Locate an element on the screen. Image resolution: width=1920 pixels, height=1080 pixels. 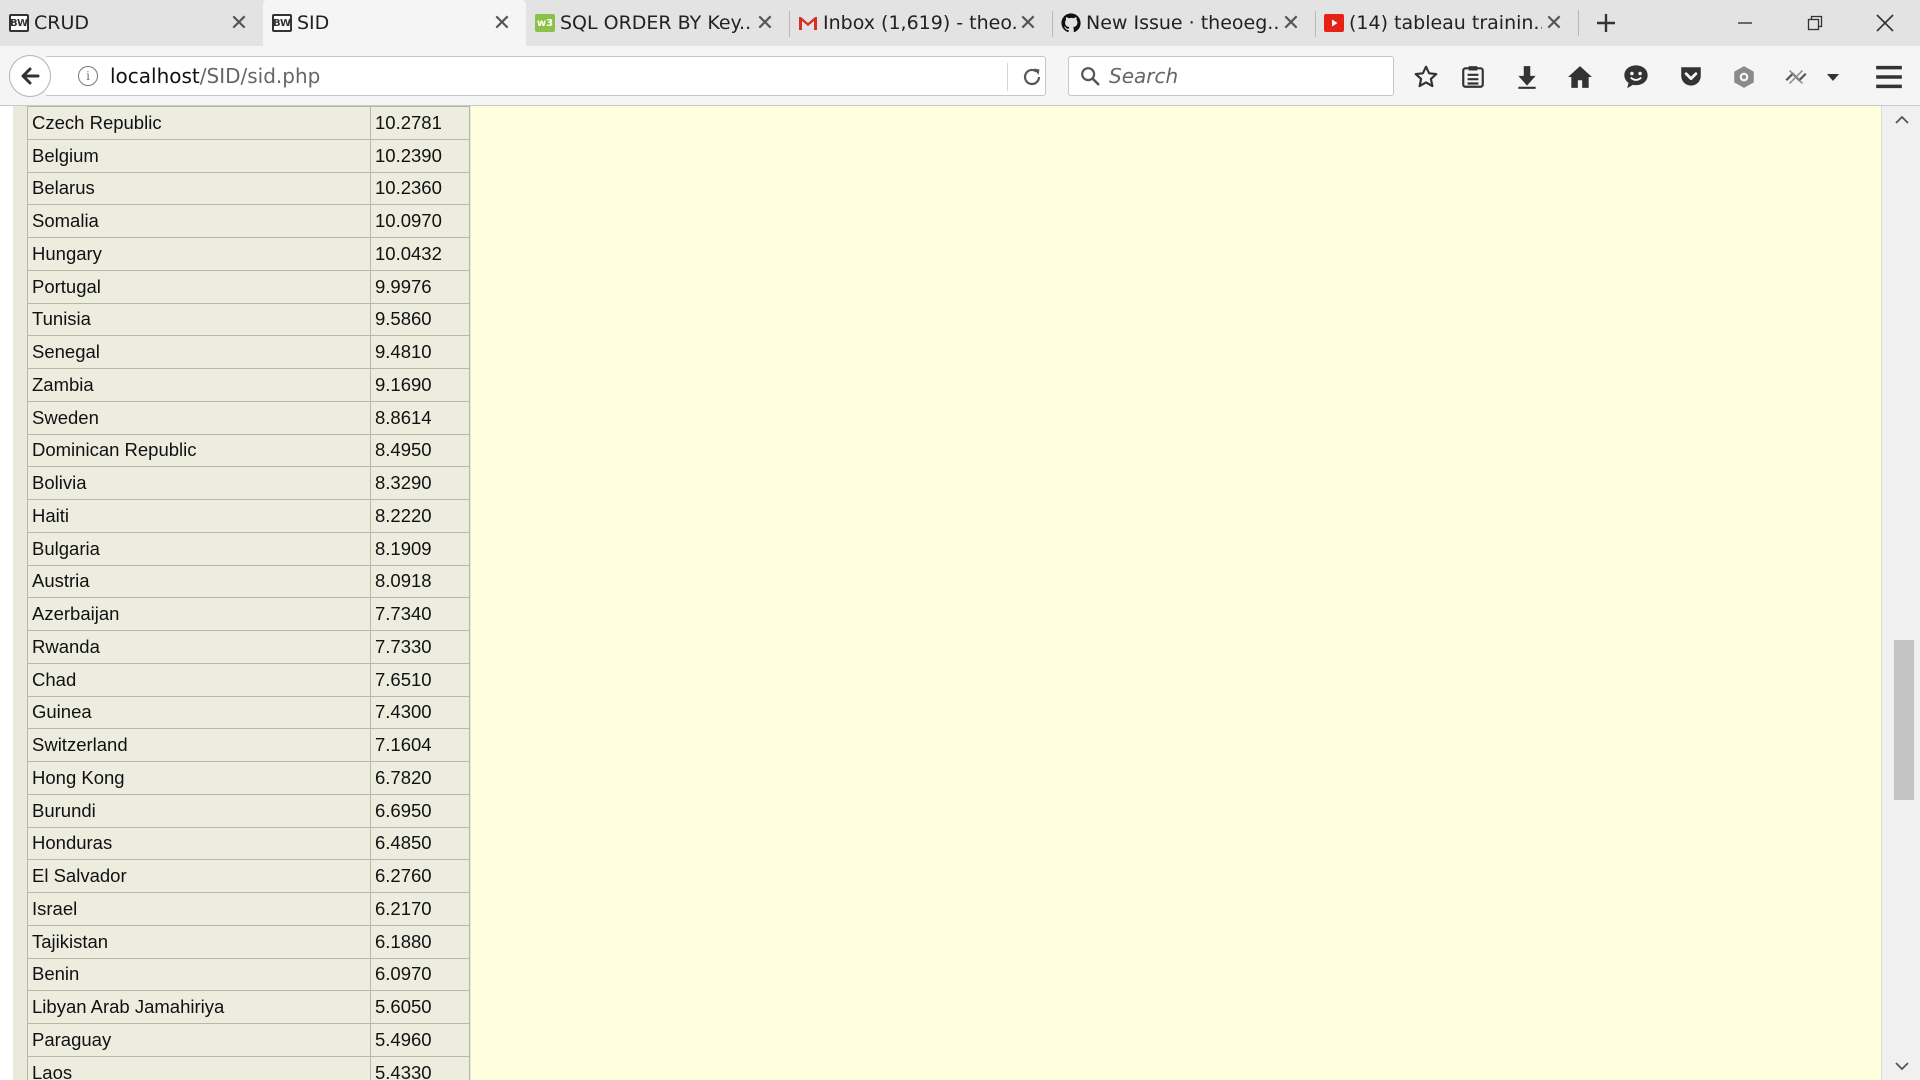
table-row: Belarus 10.2360 is located at coordinates (248, 188).